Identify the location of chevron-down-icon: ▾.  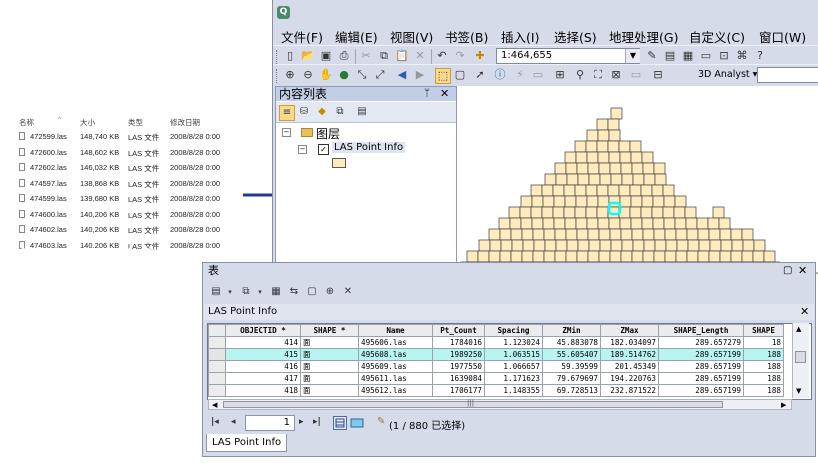
(260, 292).